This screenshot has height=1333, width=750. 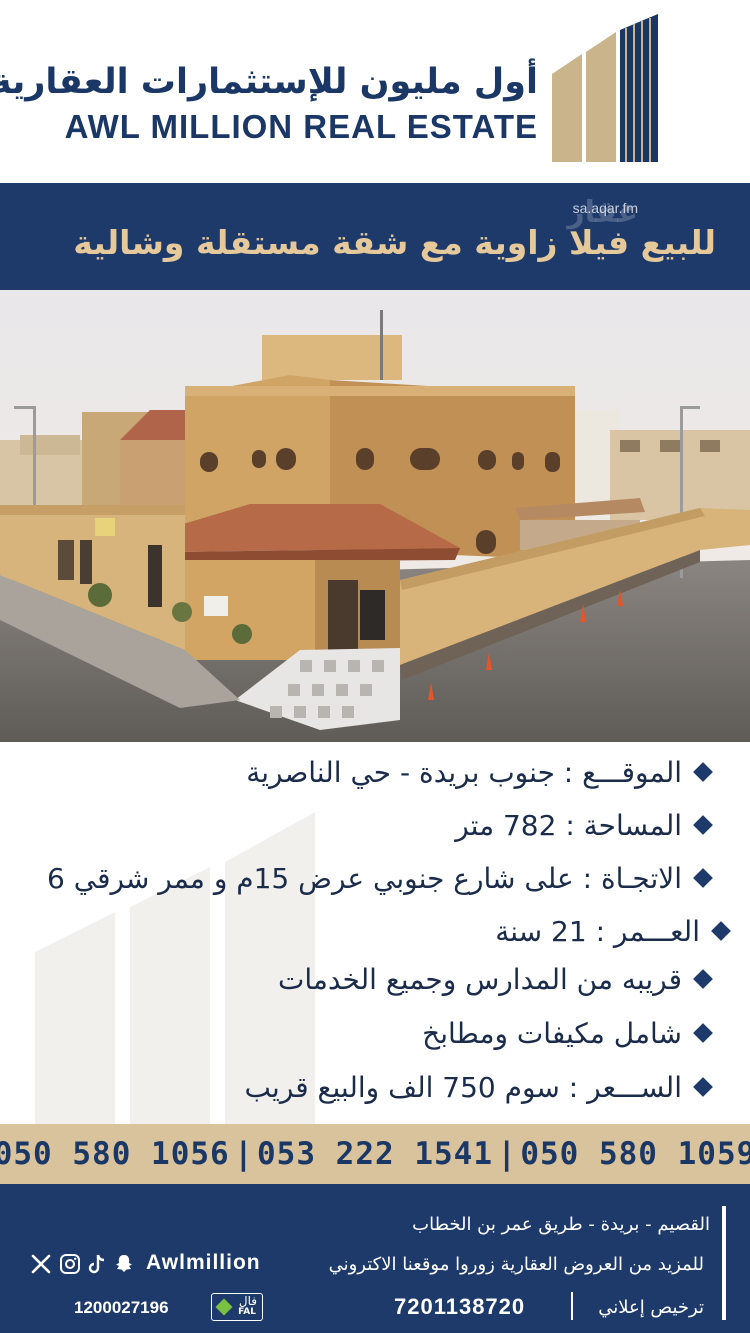 What do you see at coordinates (724, 1263) in the screenshot?
I see `footer-accent-bar` at bounding box center [724, 1263].